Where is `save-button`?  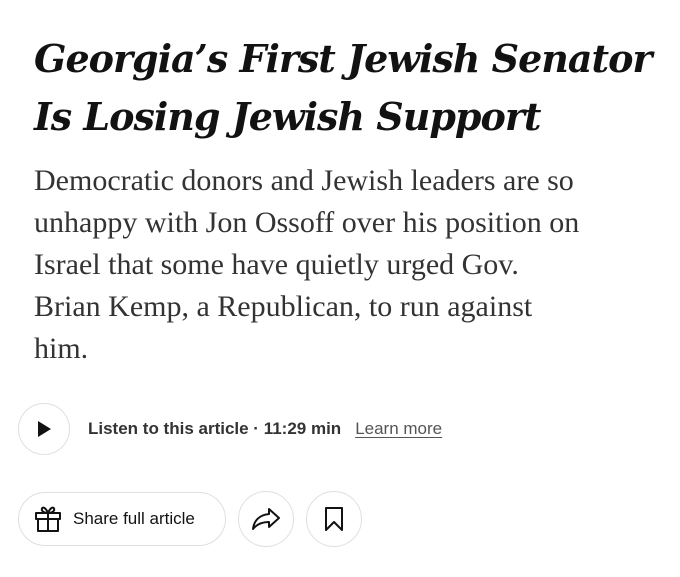
save-button is located at coordinates (334, 519).